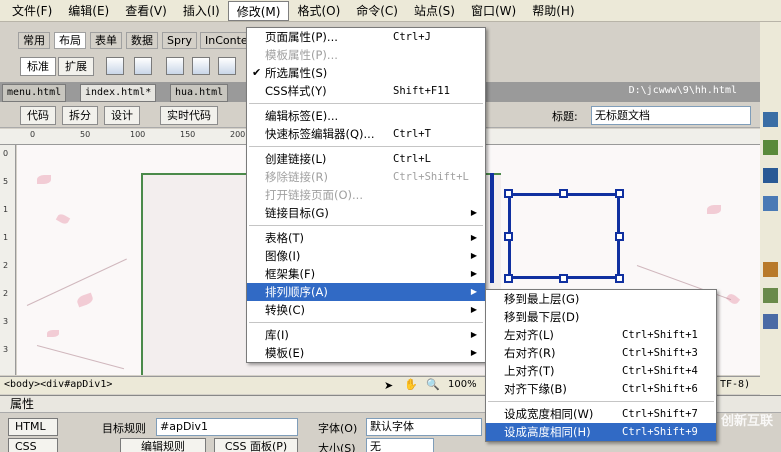 Image resolution: width=781 pixels, height=452 pixels. Describe the element at coordinates (33, 445) in the screenshot. I see `css-button: CSS` at that location.